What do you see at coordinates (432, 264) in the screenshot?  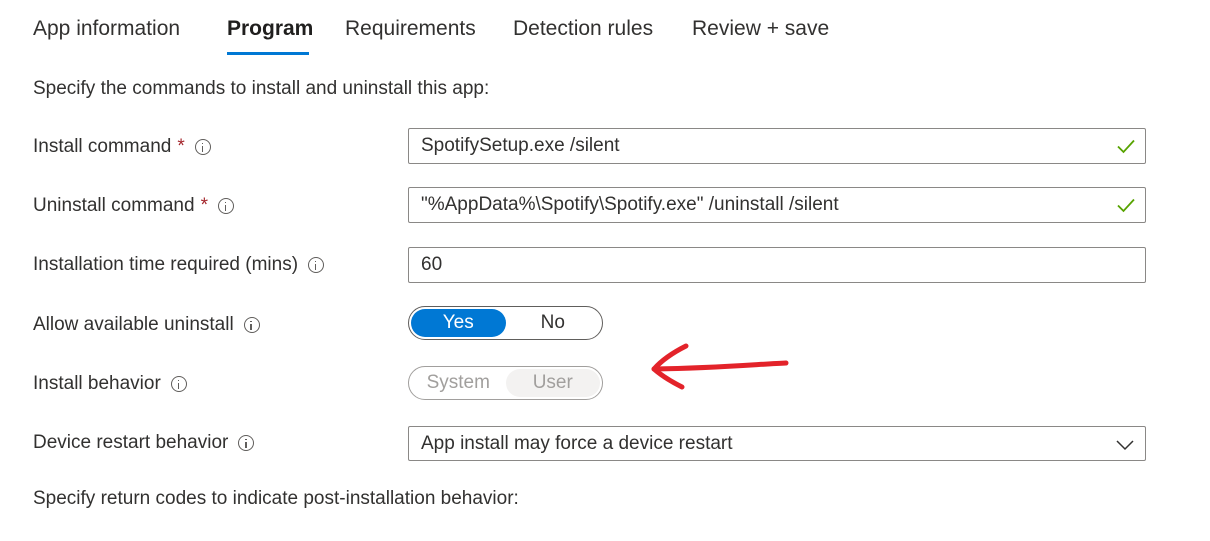 I see `install-time-value: 60` at bounding box center [432, 264].